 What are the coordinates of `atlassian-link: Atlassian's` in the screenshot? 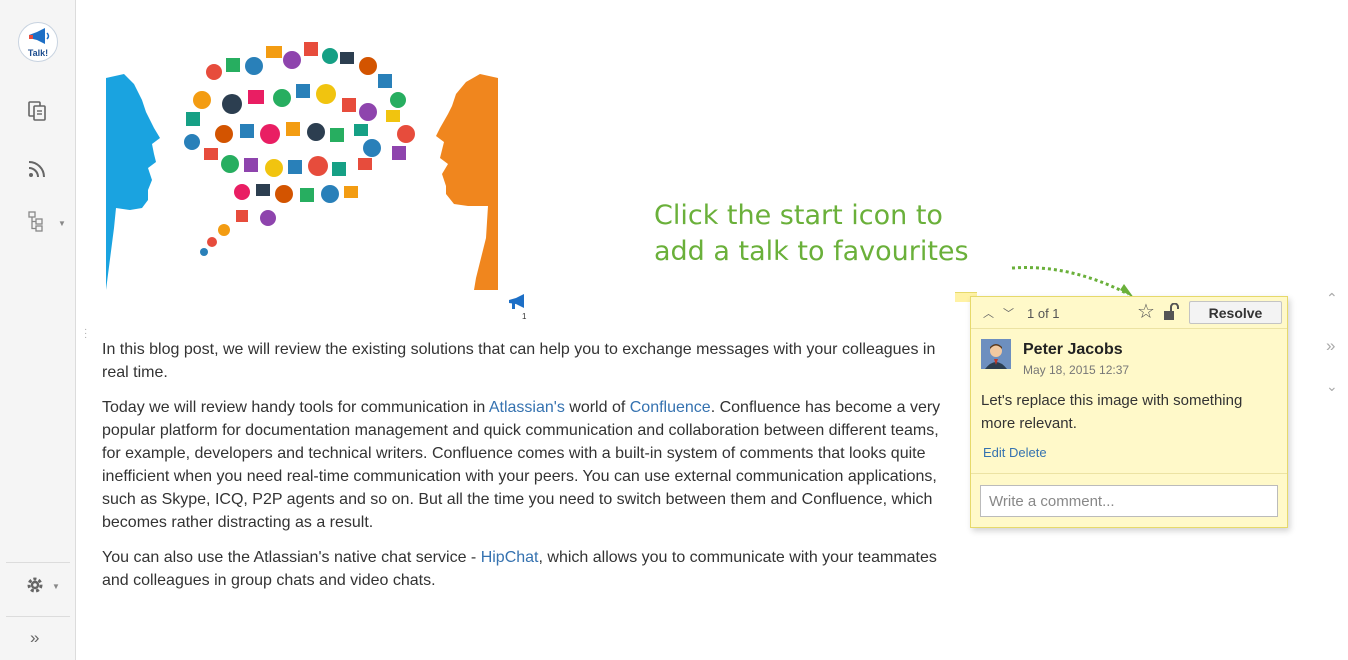 It's located at (527, 407).